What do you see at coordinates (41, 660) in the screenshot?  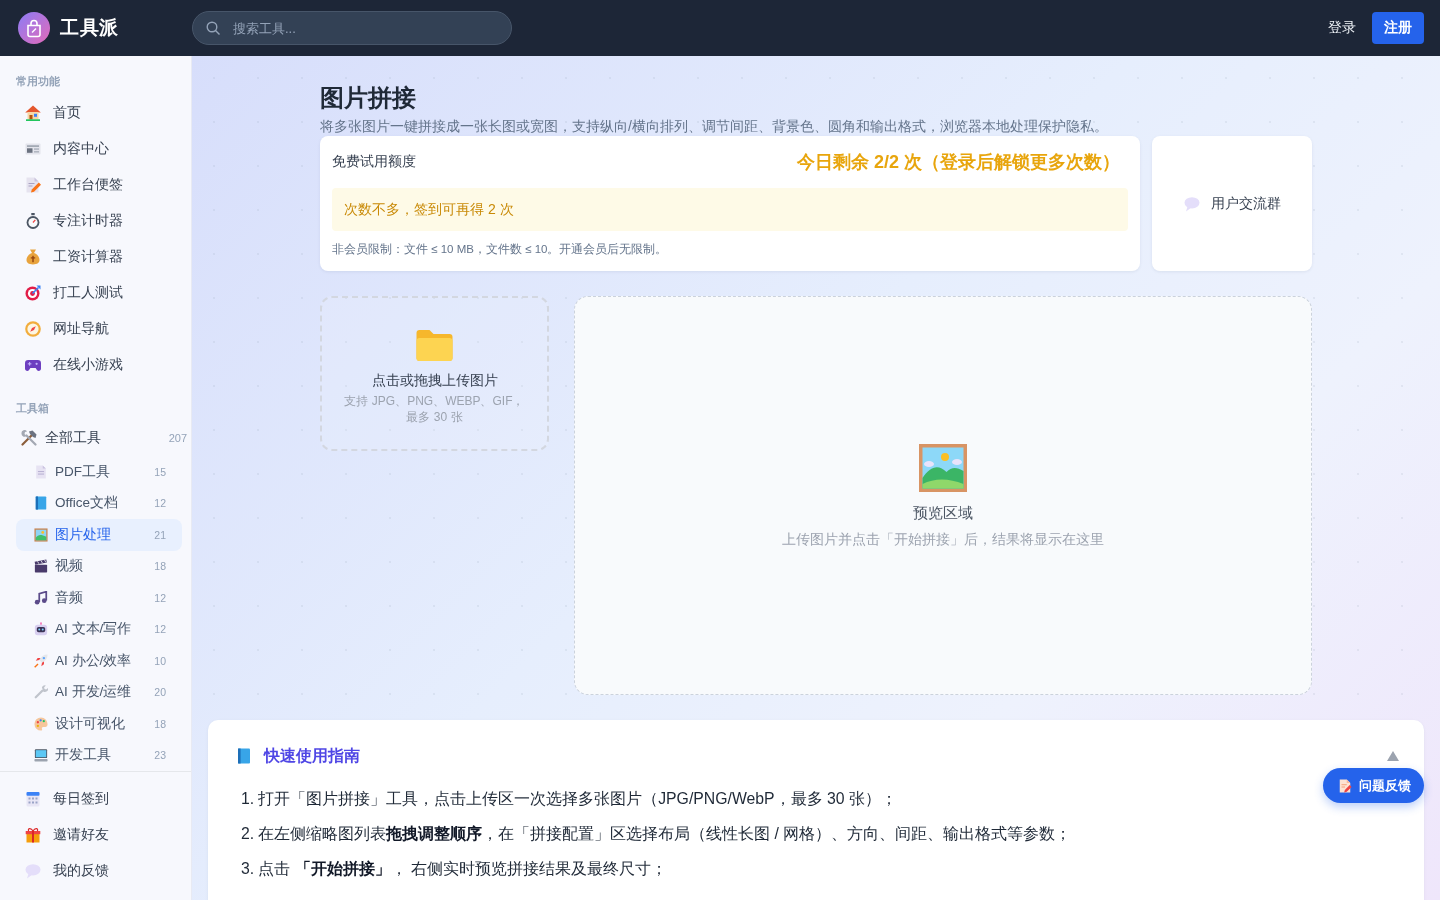 I see `rocket-icon` at bounding box center [41, 660].